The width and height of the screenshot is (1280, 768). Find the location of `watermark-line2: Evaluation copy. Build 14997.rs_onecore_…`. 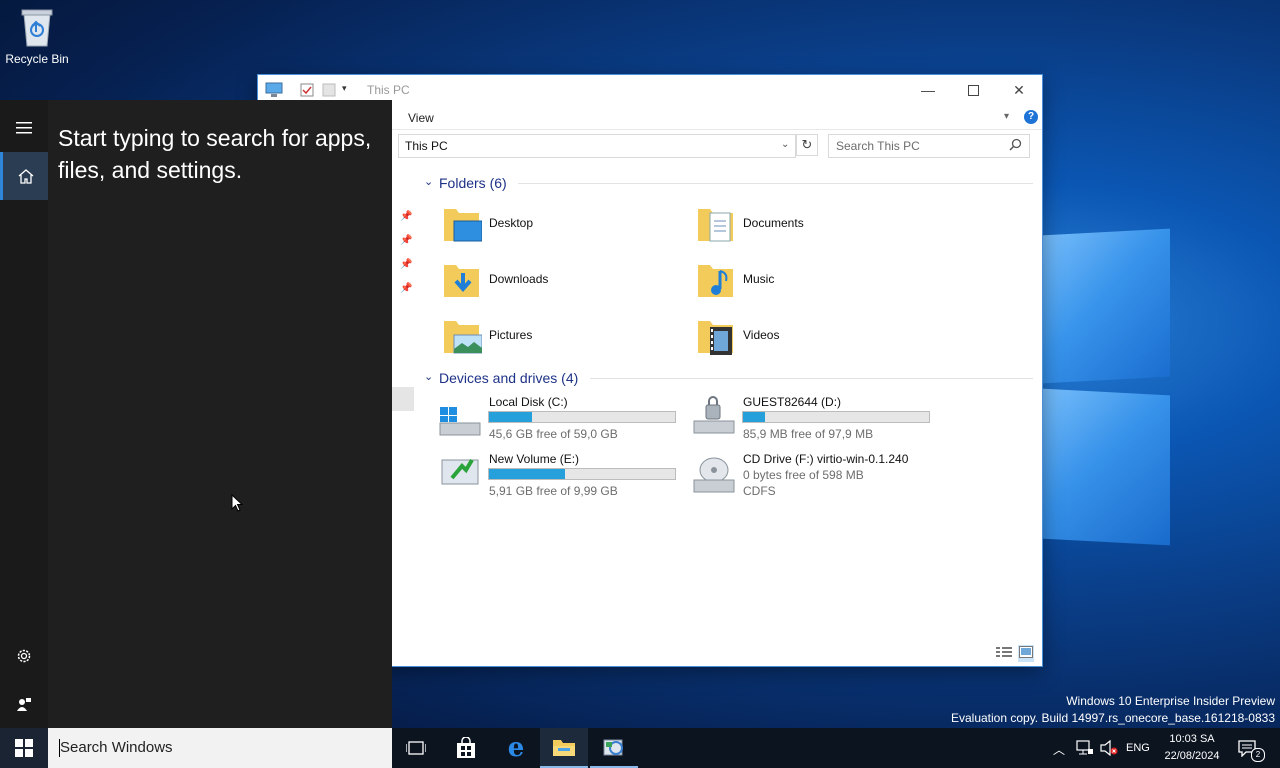

watermark-line2: Evaluation copy. Build 14997.rs_onecore_… is located at coordinates (1112, 718).